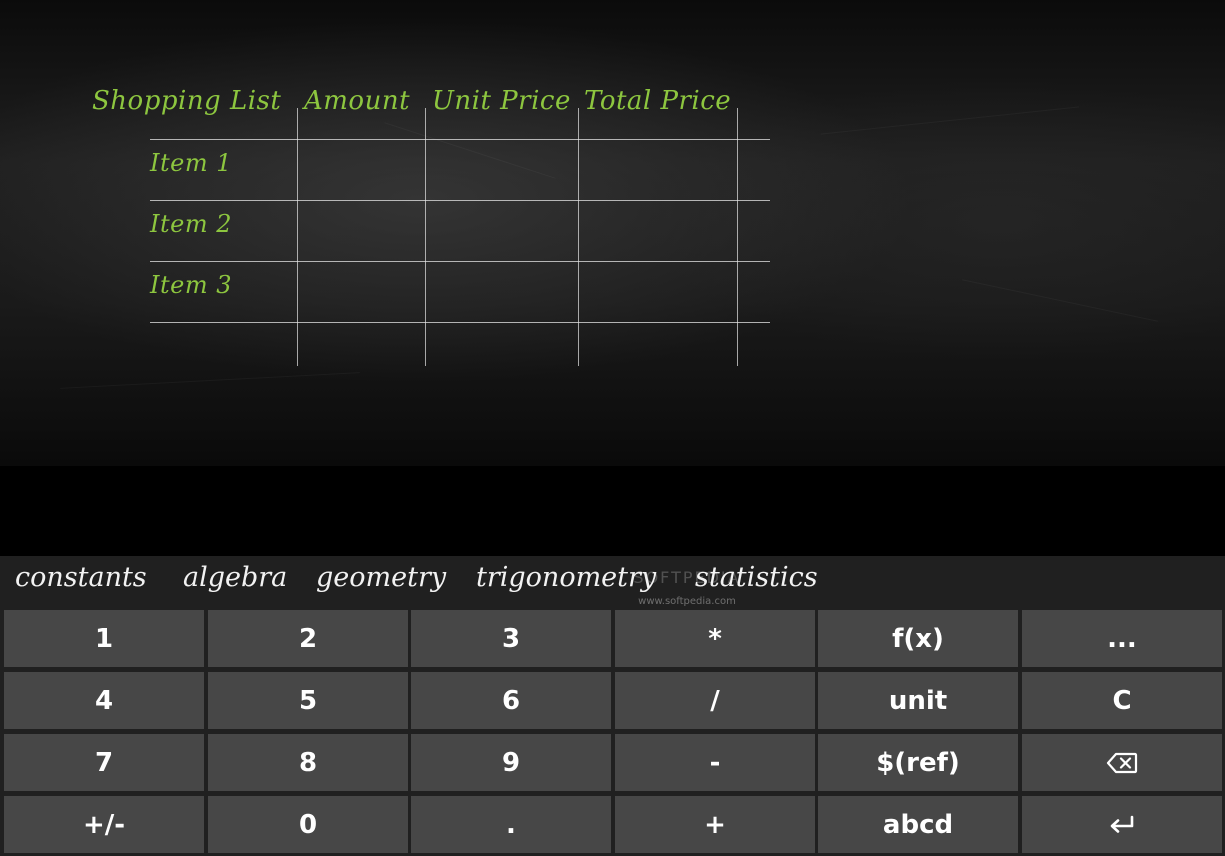 This screenshot has width=1225, height=856. I want to click on cell-item-1-amount, so click(361, 170).